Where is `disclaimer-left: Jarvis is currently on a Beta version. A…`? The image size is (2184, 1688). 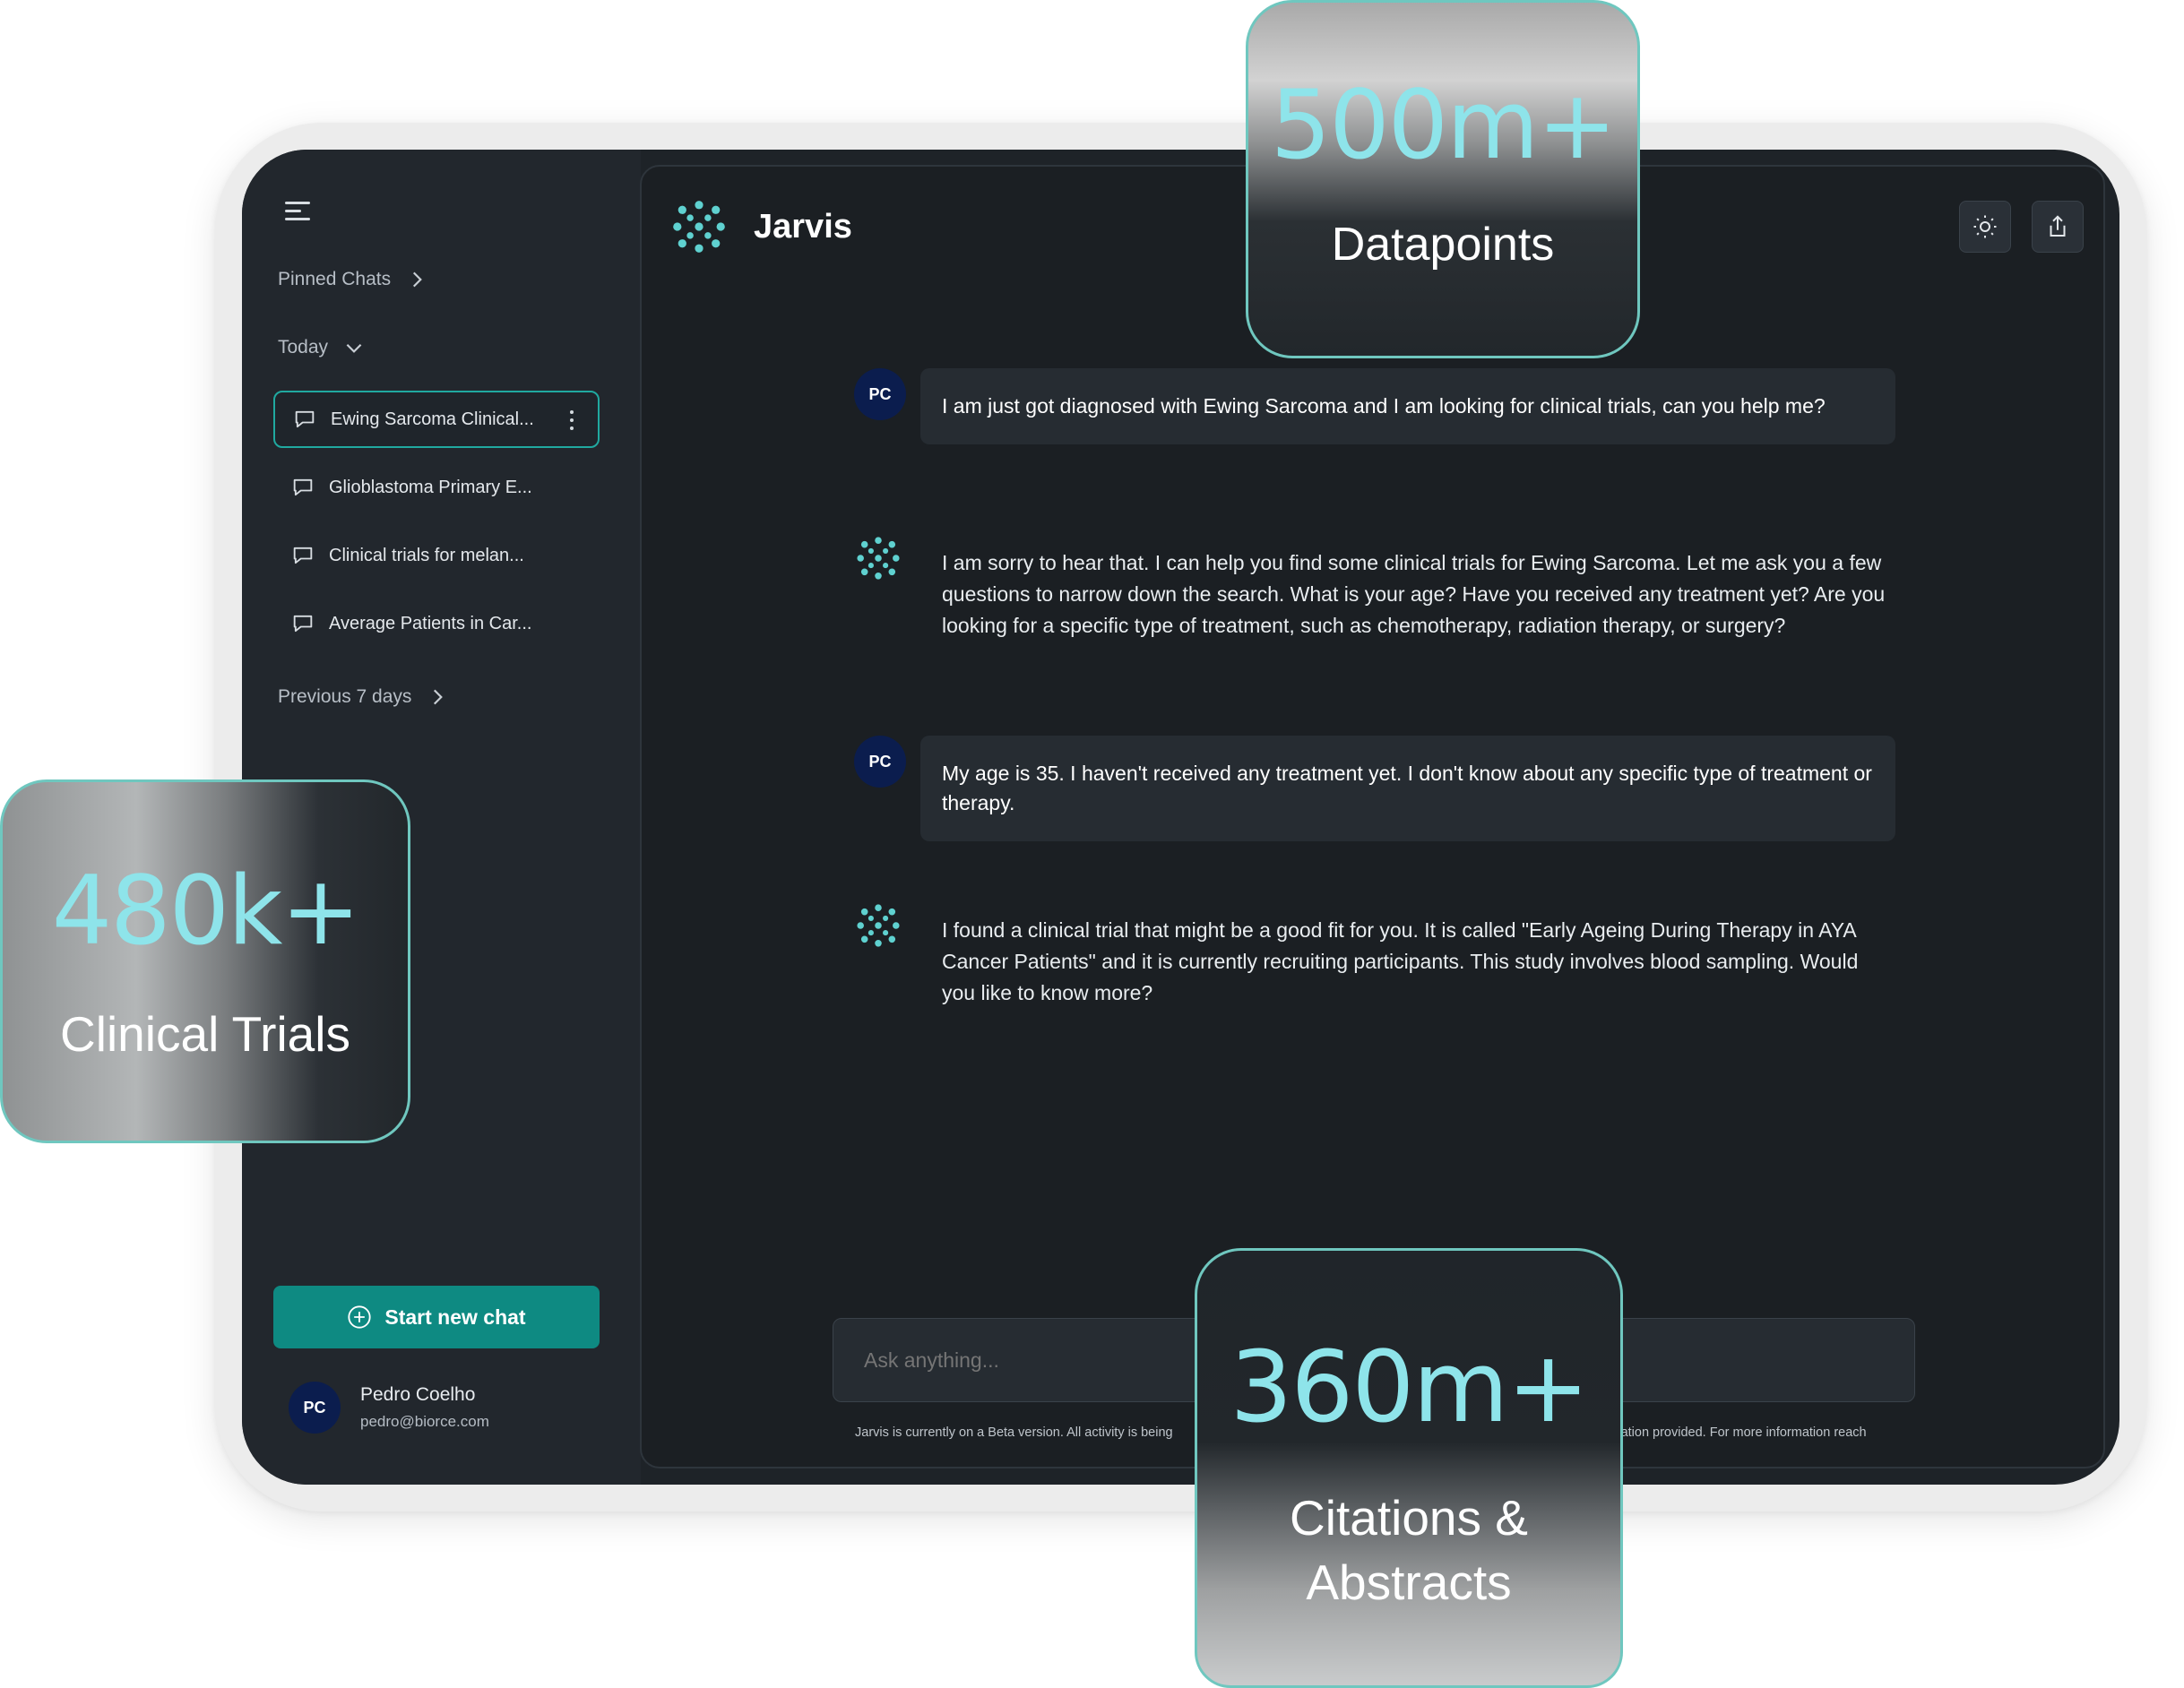 disclaimer-left: Jarvis is currently on a Beta version. A… is located at coordinates (1014, 1432).